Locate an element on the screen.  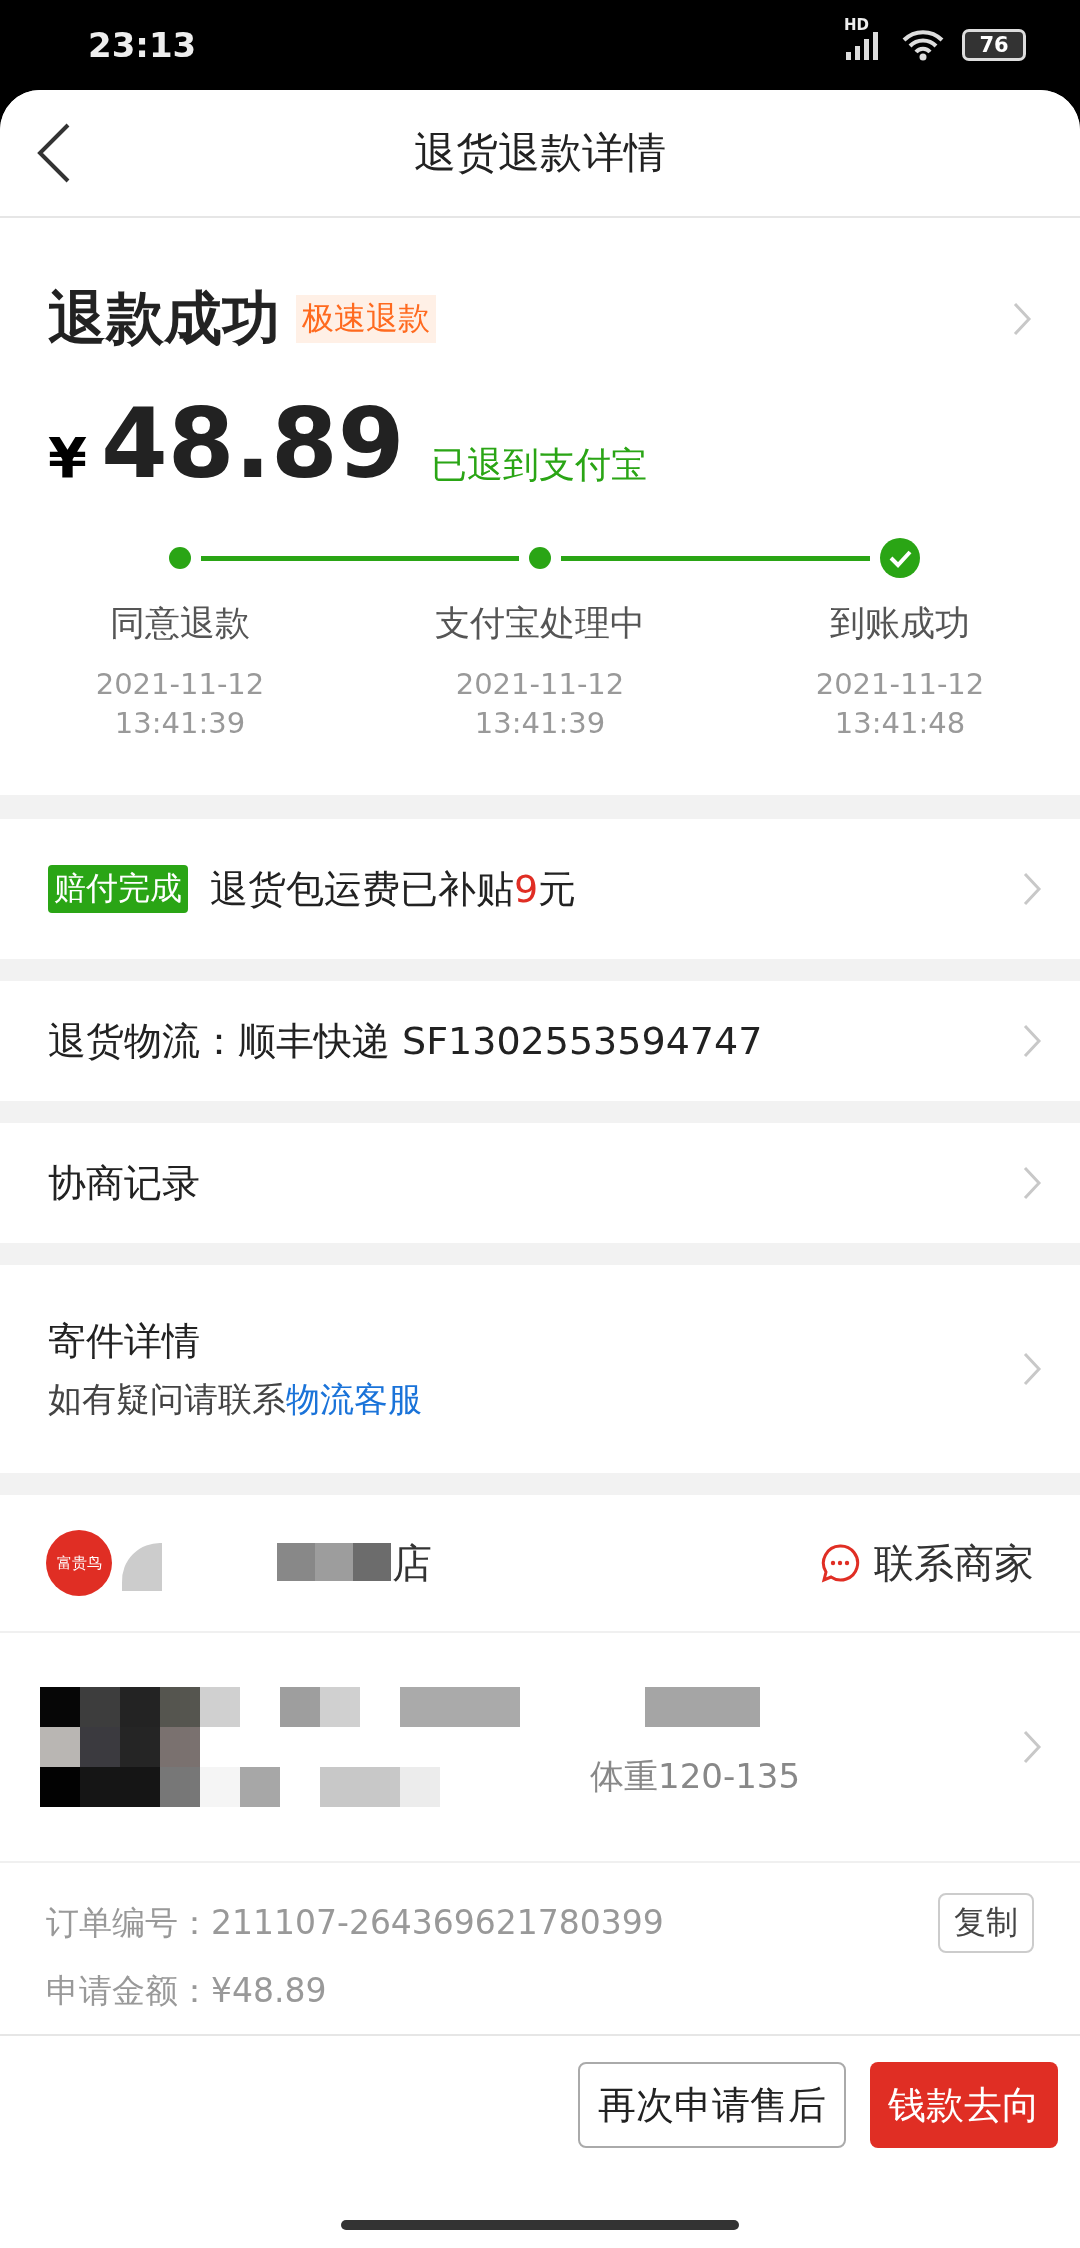
network-type-label: HD is located at coordinates (856, 25).